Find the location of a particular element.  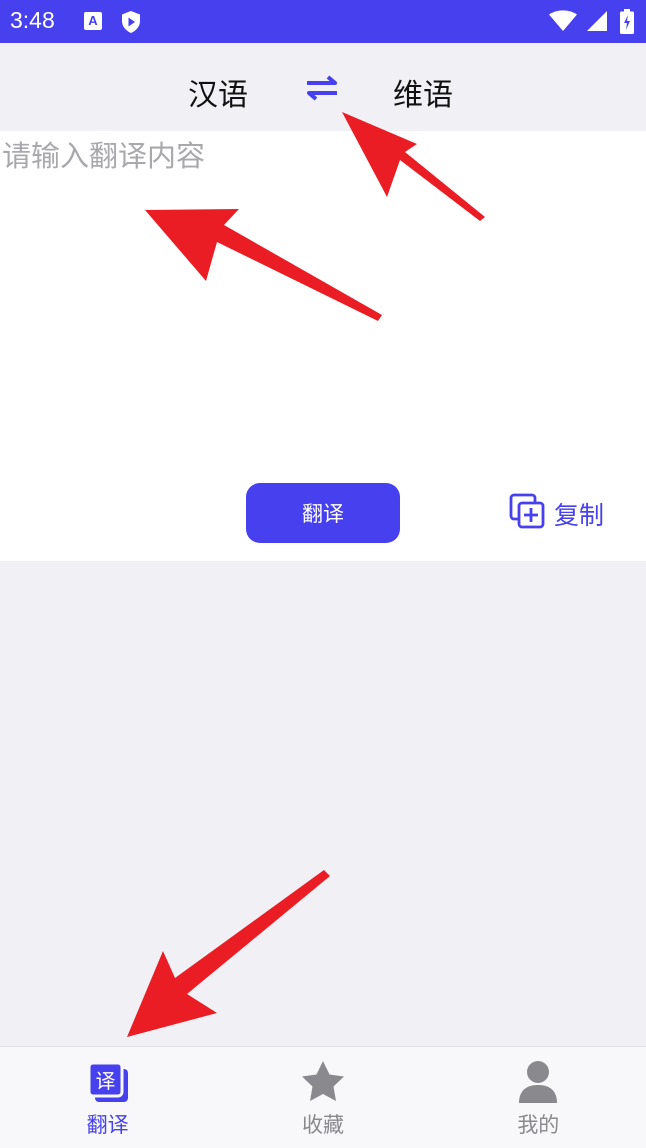

copy-label: 复制 is located at coordinates (579, 515).